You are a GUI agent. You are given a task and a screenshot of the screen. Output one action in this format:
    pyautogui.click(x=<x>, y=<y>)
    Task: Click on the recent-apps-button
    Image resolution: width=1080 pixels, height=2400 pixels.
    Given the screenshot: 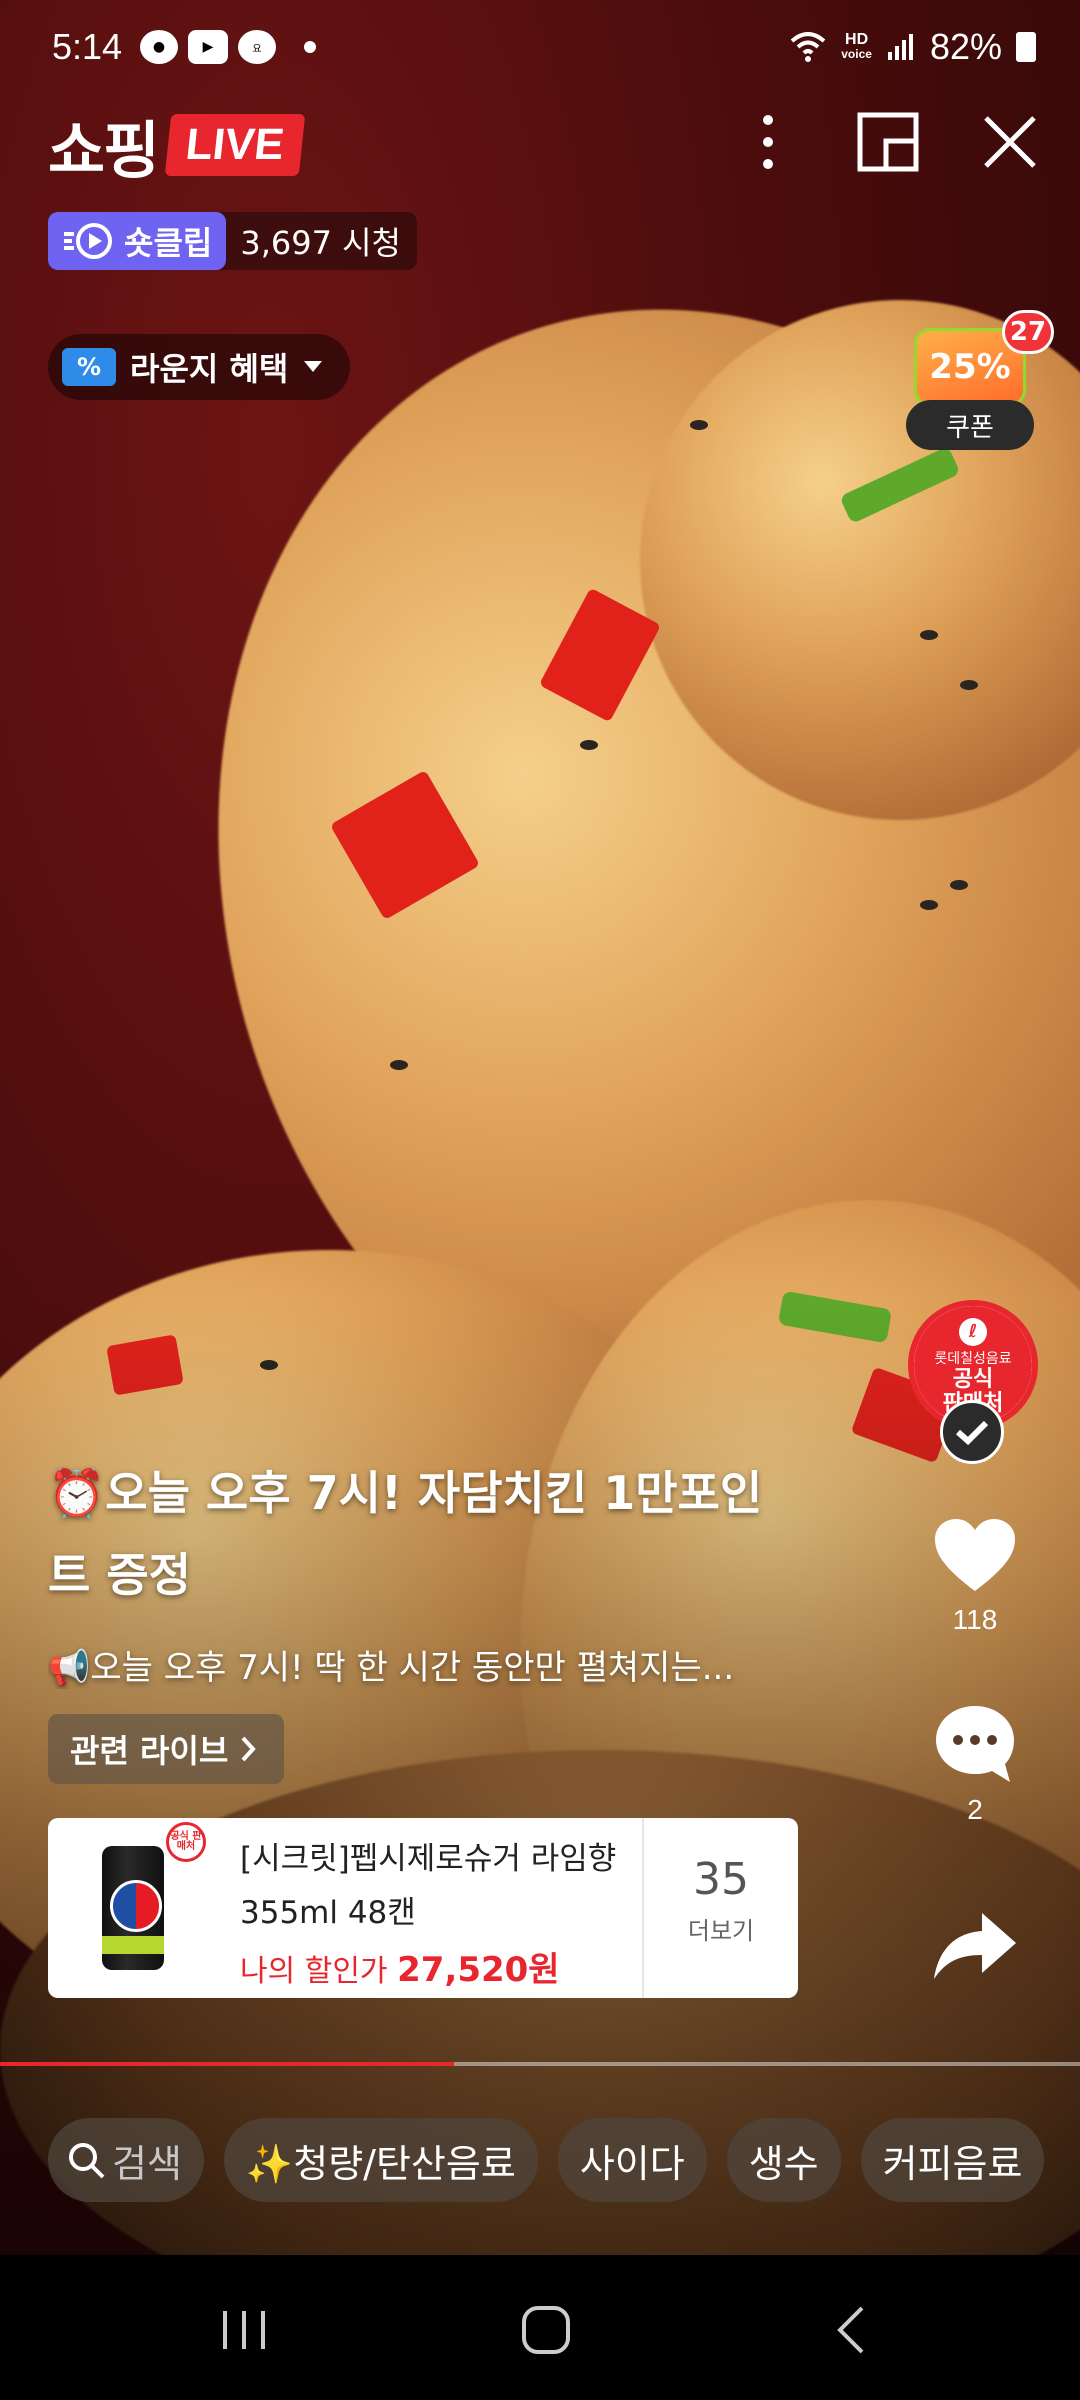 What is the action you would take?
    pyautogui.click(x=244, y=2330)
    